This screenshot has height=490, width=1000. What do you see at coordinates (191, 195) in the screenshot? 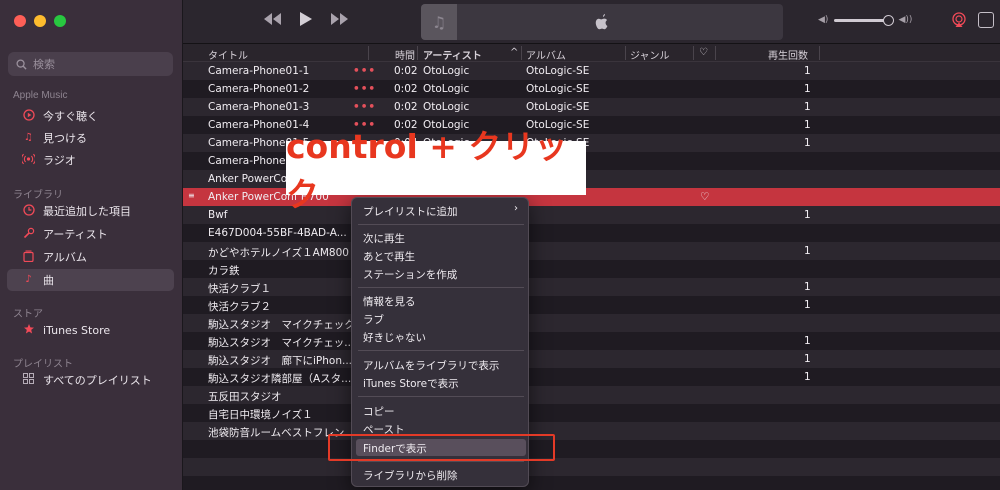
I see `drag-handle-icon: ≡` at bounding box center [191, 195].